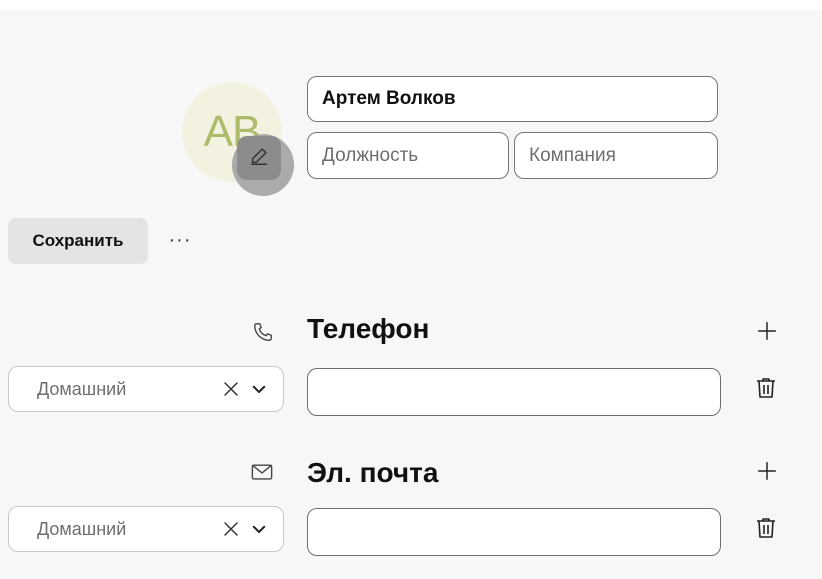 The image size is (822, 579). What do you see at coordinates (411, 5) in the screenshot?
I see `top-strip` at bounding box center [411, 5].